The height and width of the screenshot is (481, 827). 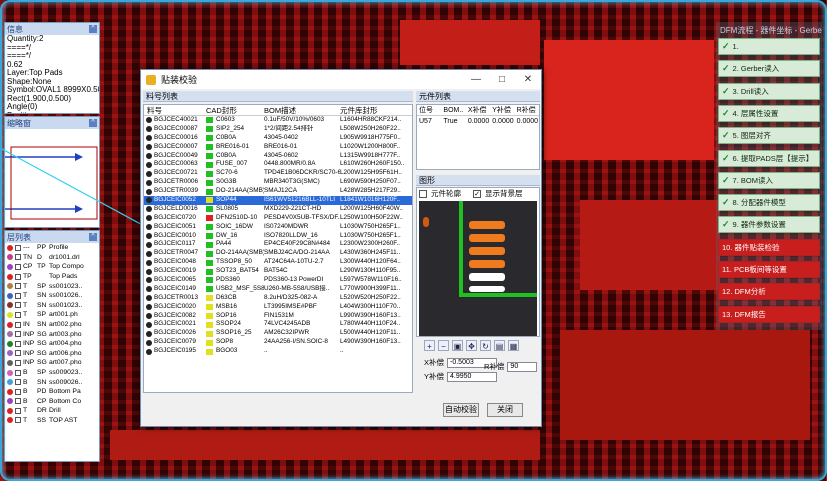 I want to click on layer-row: IN SN art002.pho, so click(x=52, y=325).